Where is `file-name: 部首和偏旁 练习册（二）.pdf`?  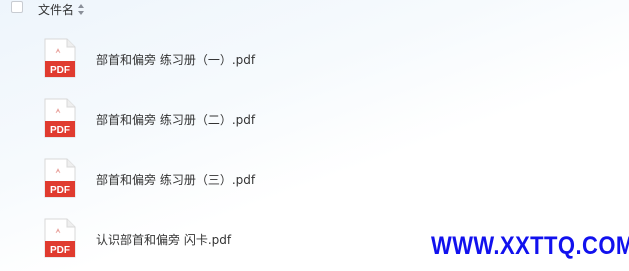
file-name: 部首和偏旁 练习册（二）.pdf is located at coordinates (175, 119).